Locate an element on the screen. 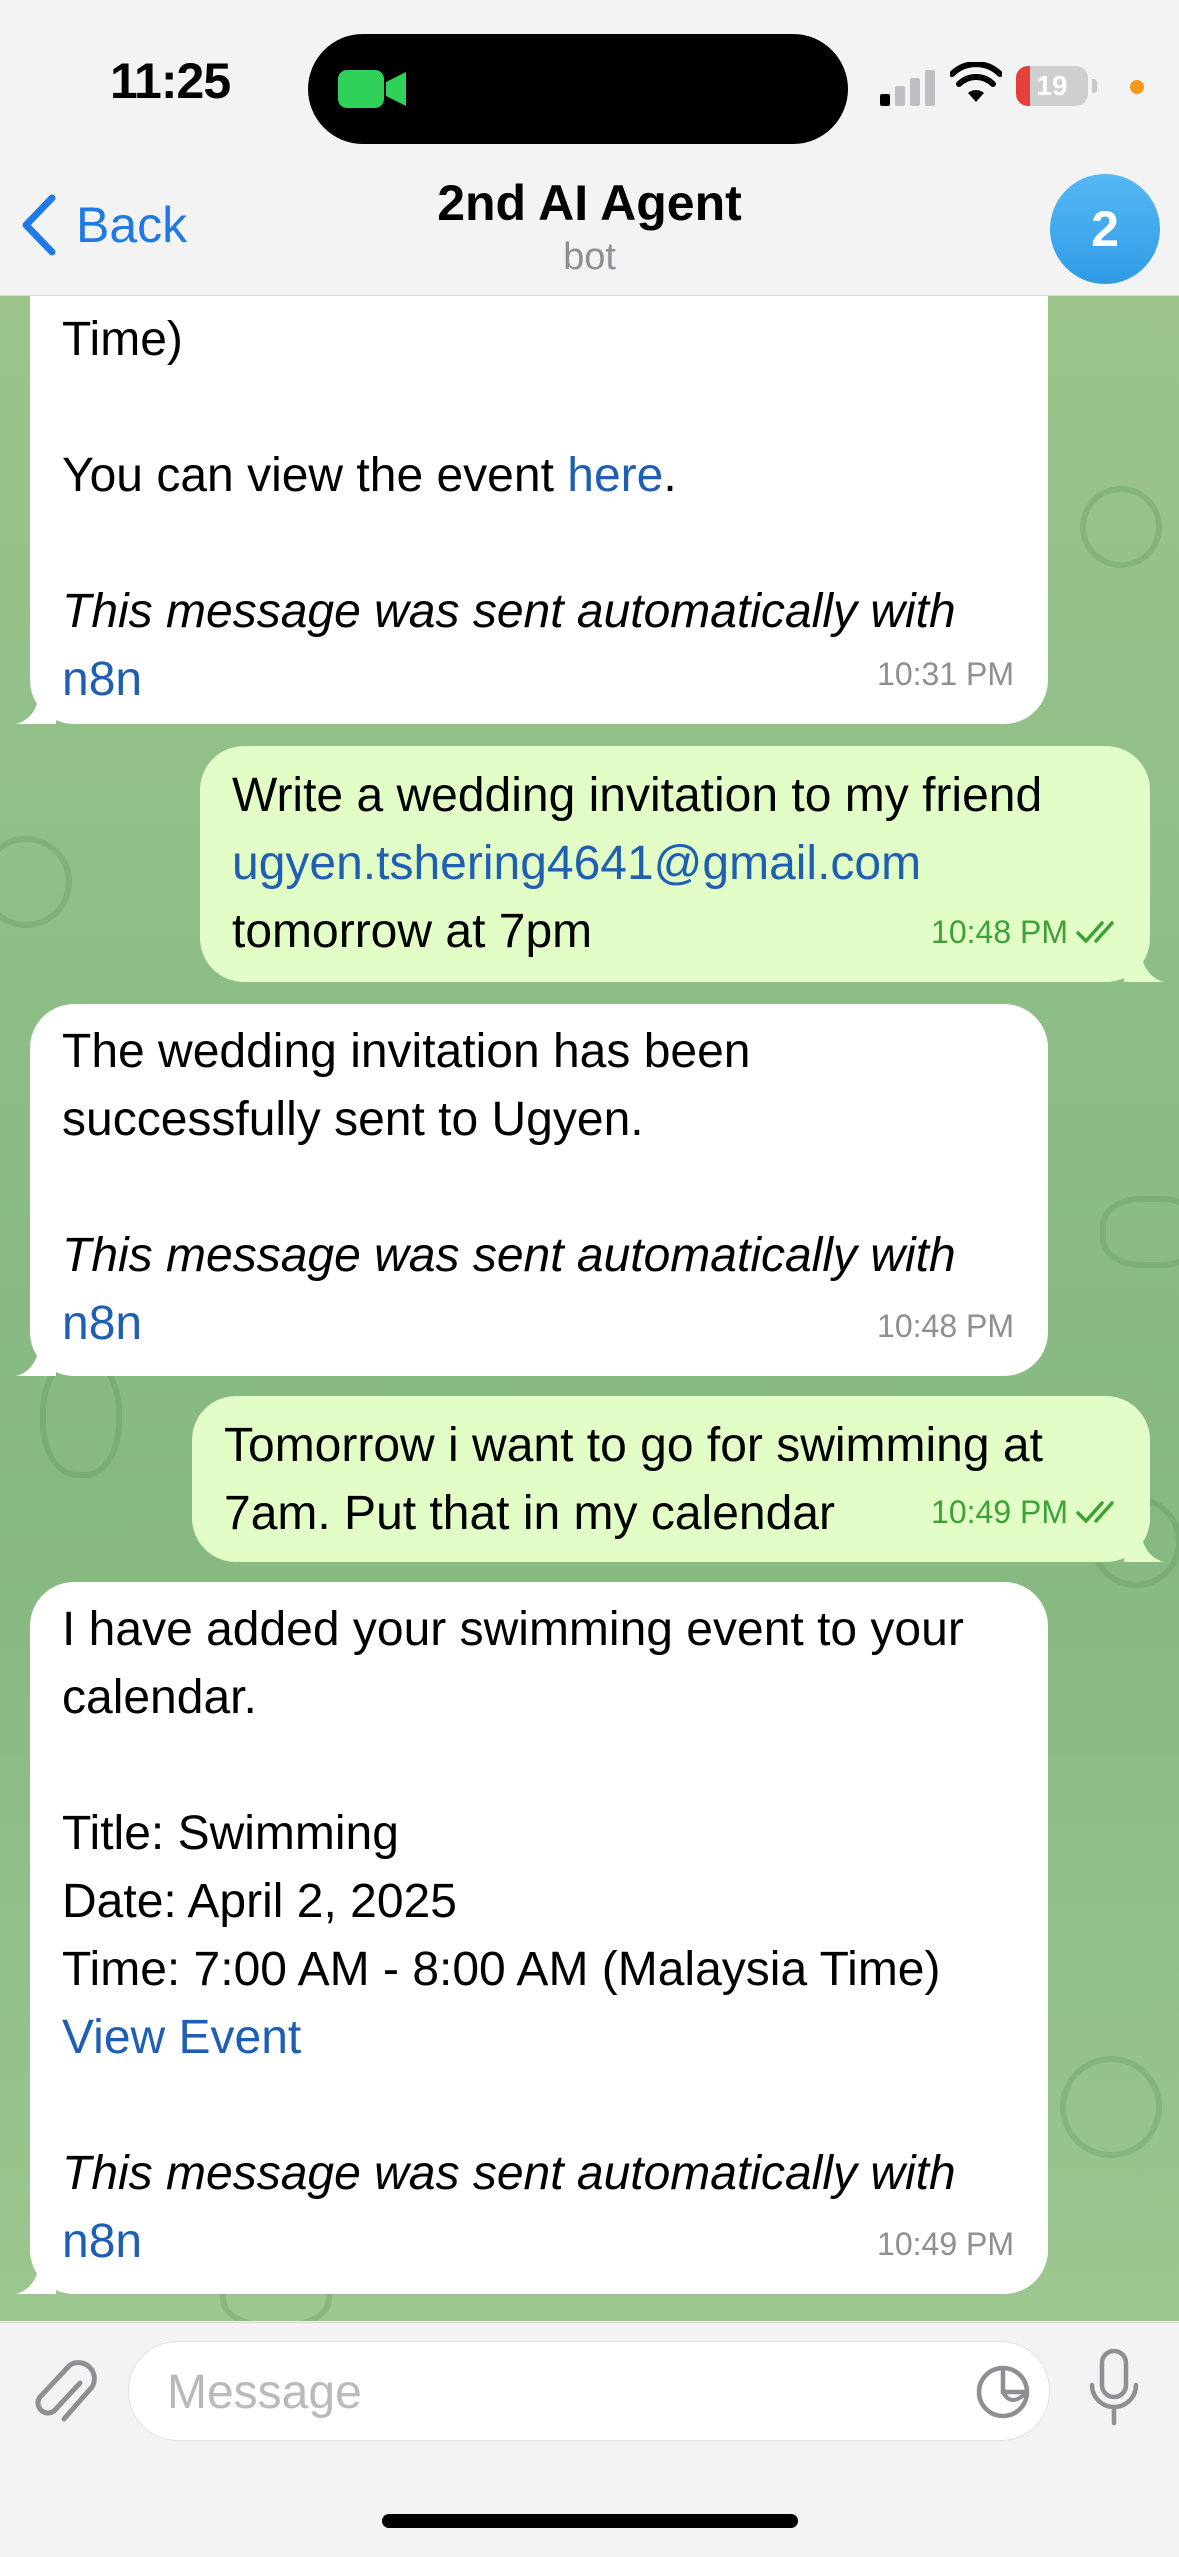 This screenshot has height=2557, width=1179. facetime-camera-icon is located at coordinates (372, 89).